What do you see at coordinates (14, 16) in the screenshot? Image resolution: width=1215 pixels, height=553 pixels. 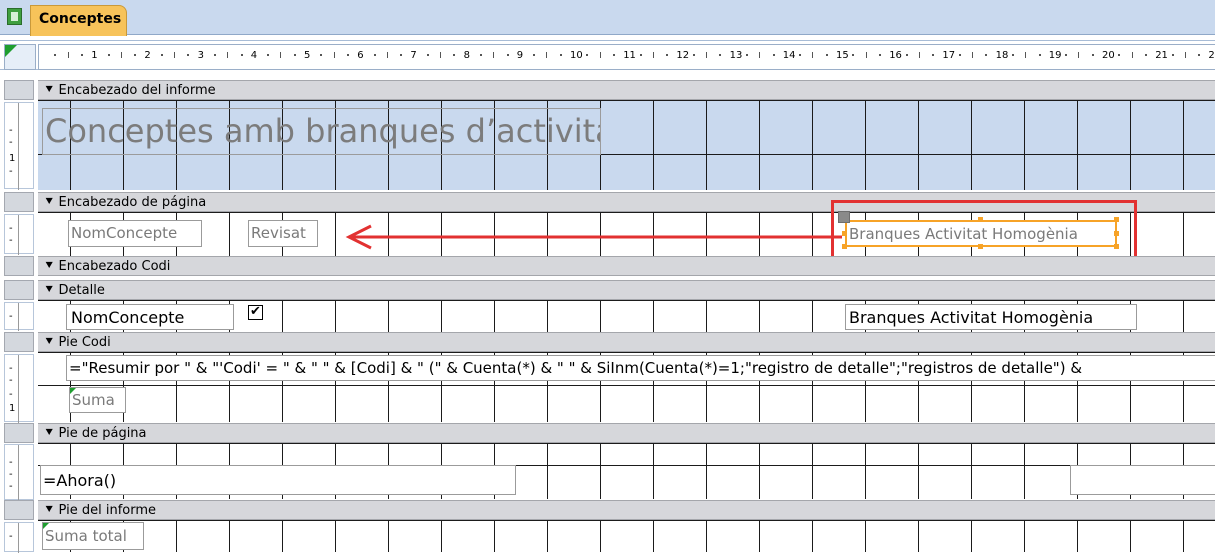 I see `report-icon` at bounding box center [14, 16].